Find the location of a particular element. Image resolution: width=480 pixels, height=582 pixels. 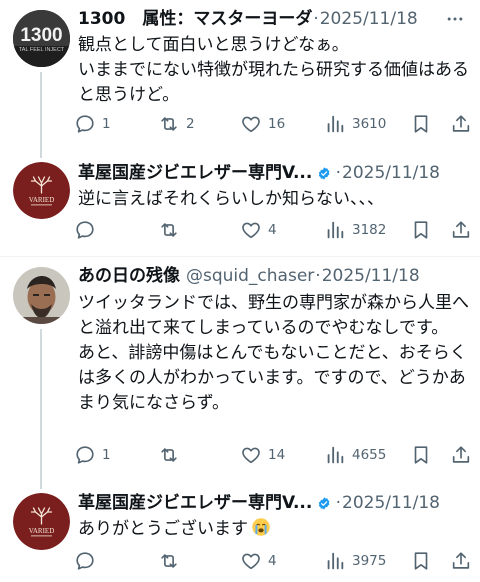

views-button: 3182 is located at coordinates (355, 230).